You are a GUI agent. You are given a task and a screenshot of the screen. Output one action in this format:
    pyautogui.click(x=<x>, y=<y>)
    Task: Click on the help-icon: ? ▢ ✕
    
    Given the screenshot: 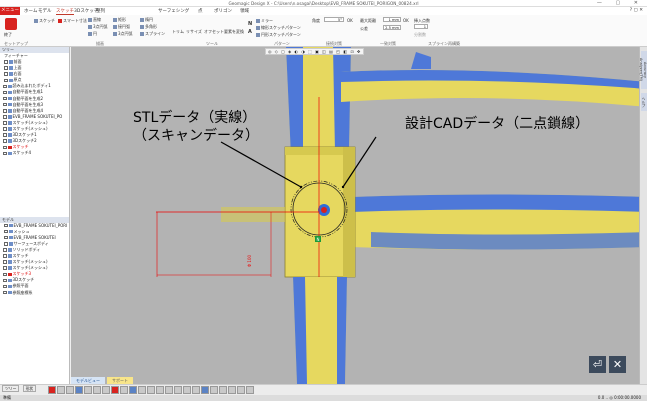 What is the action you would take?
    pyautogui.click(x=636, y=10)
    